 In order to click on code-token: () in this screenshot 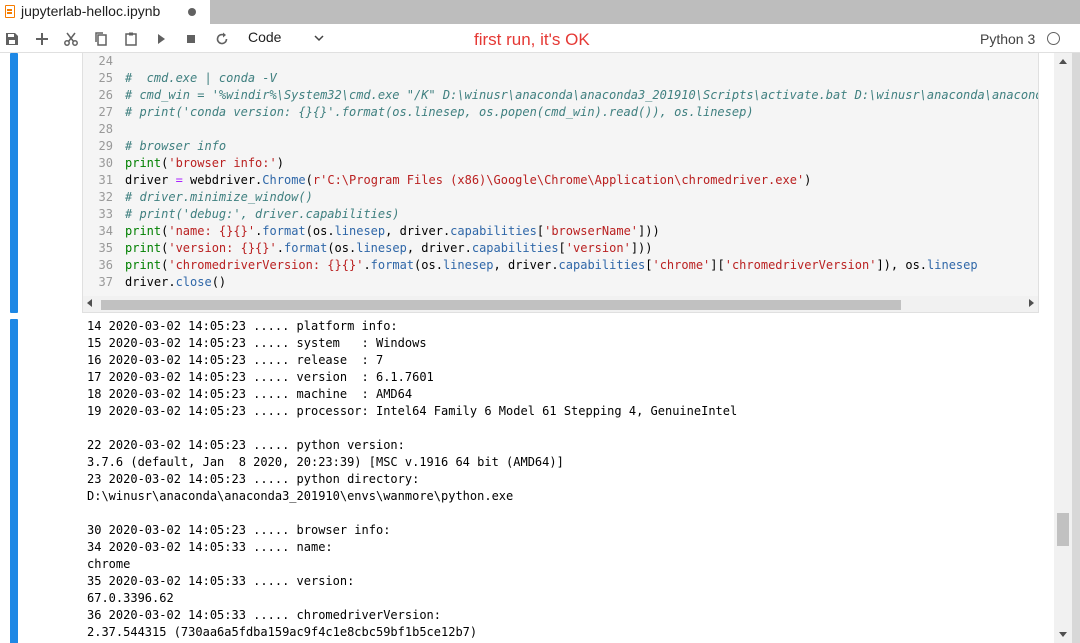, I will do `click(219, 282)`.